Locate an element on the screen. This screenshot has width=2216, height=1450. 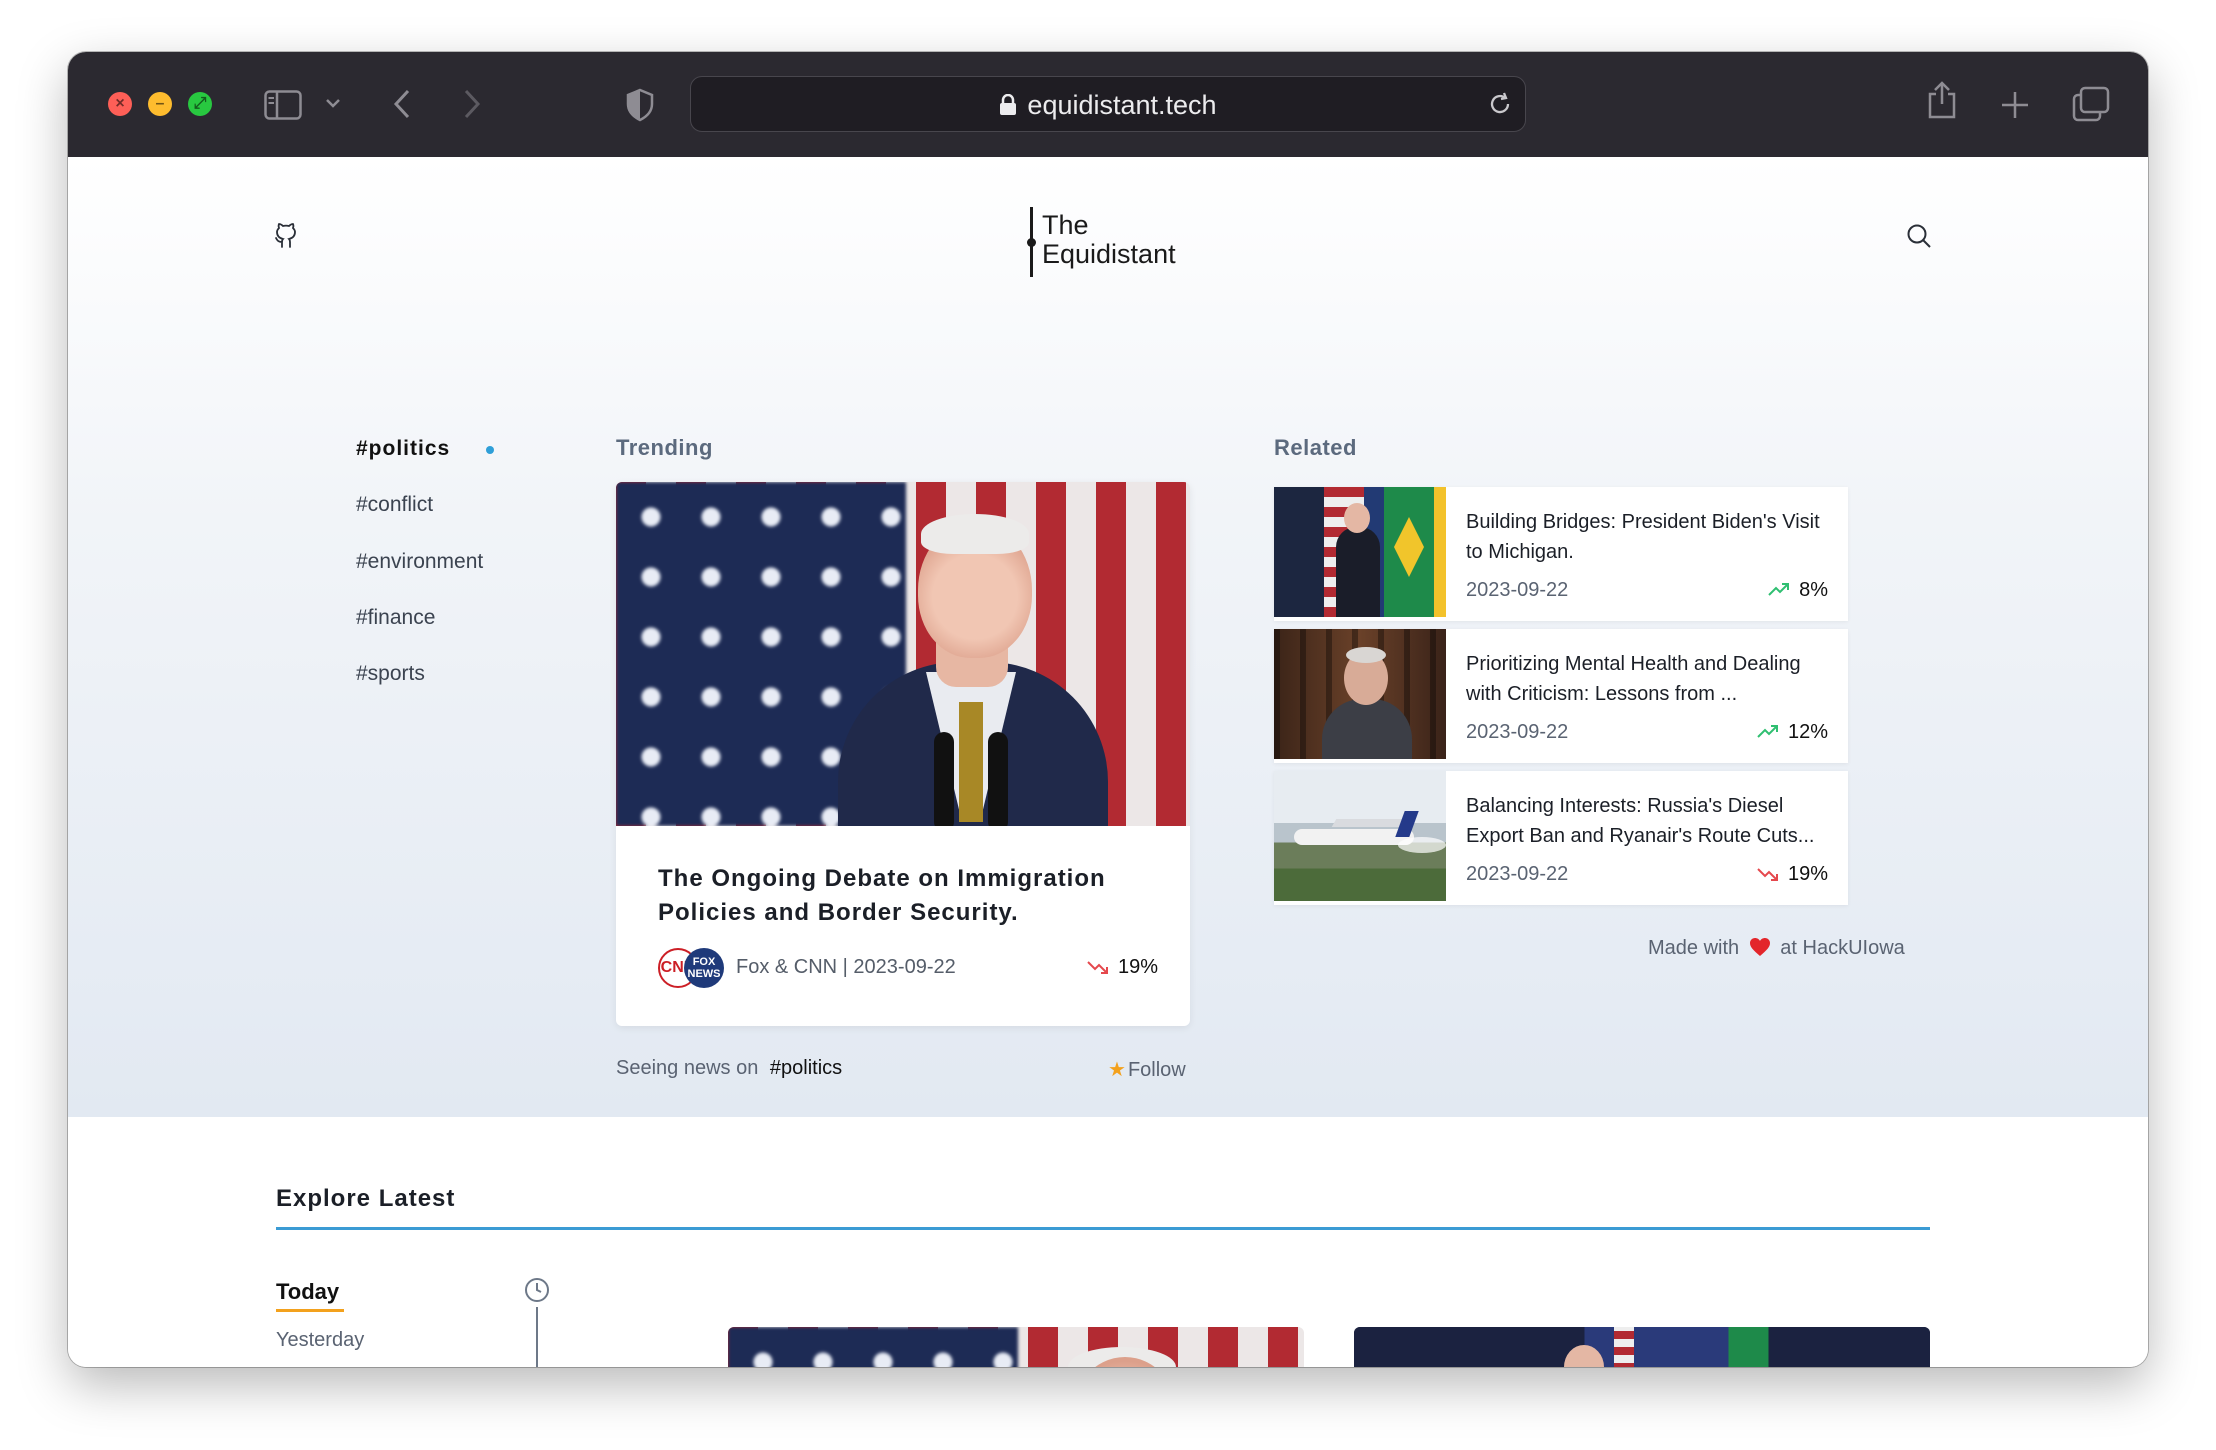
made-with-credit: Made with at HackUIowa is located at coordinates (1776, 948).